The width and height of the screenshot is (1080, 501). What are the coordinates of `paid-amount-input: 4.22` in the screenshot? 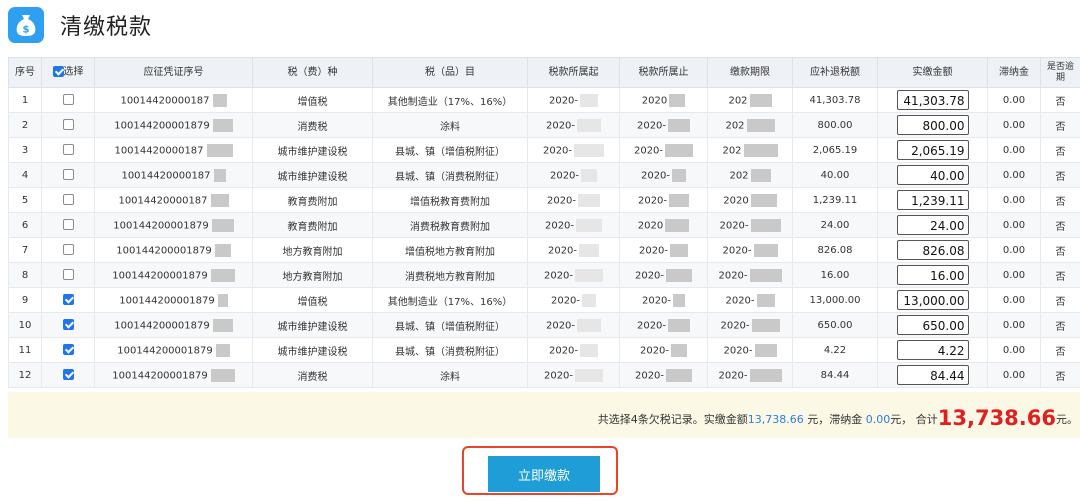 It's located at (932, 350).